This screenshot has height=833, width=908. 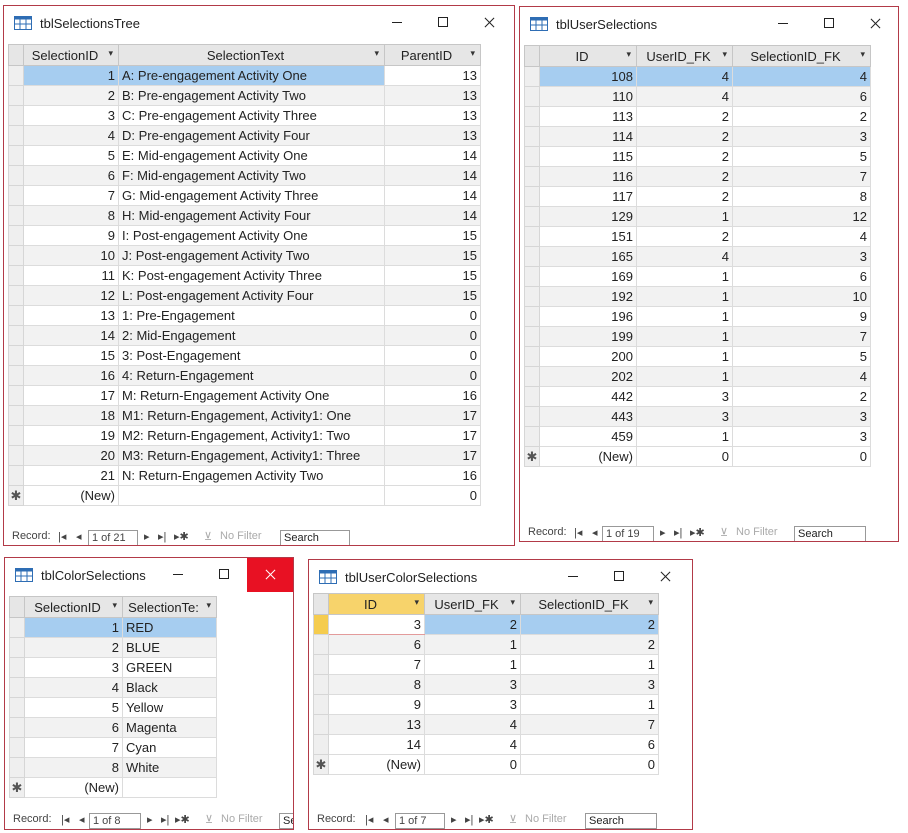 What do you see at coordinates (588, 176) in the screenshot?
I see `cell-id: 116` at bounding box center [588, 176].